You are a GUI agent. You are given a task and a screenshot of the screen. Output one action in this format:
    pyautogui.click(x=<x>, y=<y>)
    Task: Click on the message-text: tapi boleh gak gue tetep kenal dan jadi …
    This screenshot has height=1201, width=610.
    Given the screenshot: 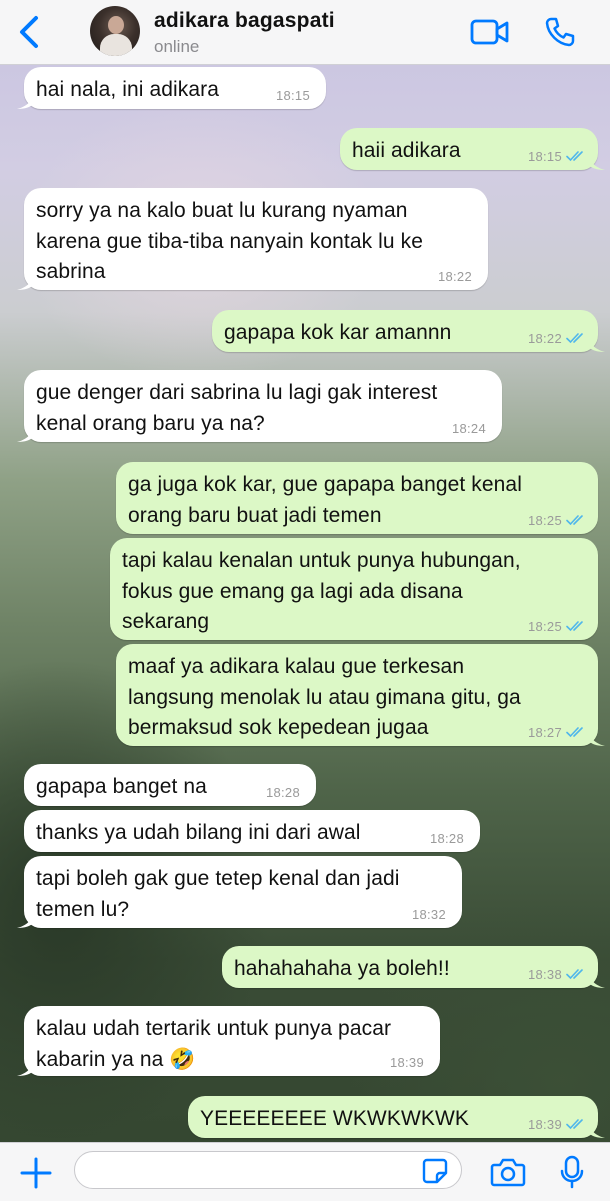 What is the action you would take?
    pyautogui.click(x=218, y=894)
    